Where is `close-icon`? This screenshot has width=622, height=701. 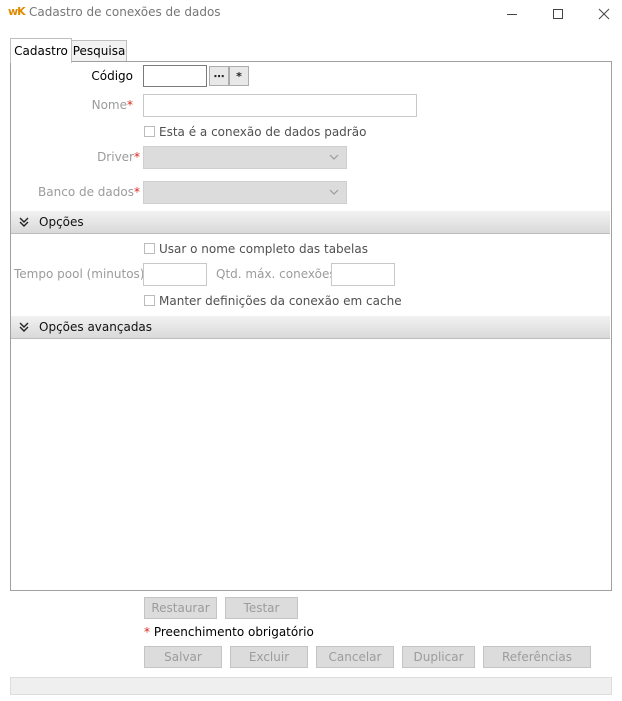 close-icon is located at coordinates (604, 14).